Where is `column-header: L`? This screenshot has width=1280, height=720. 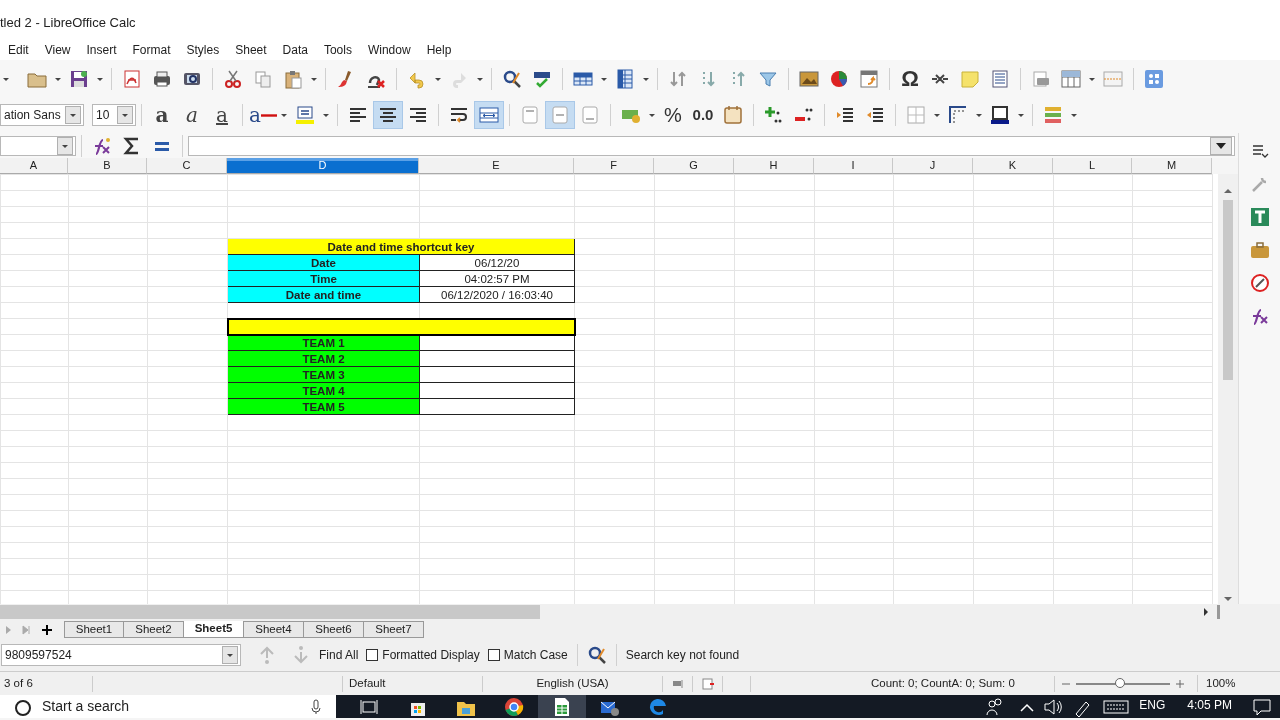
column-header: L is located at coordinates (1092, 166).